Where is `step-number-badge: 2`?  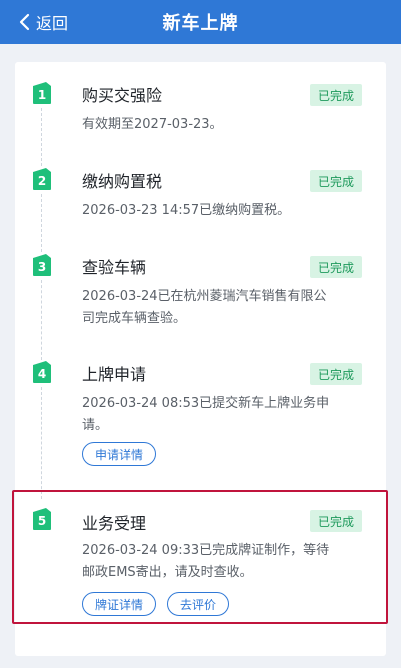
step-number-badge: 2 is located at coordinates (42, 179).